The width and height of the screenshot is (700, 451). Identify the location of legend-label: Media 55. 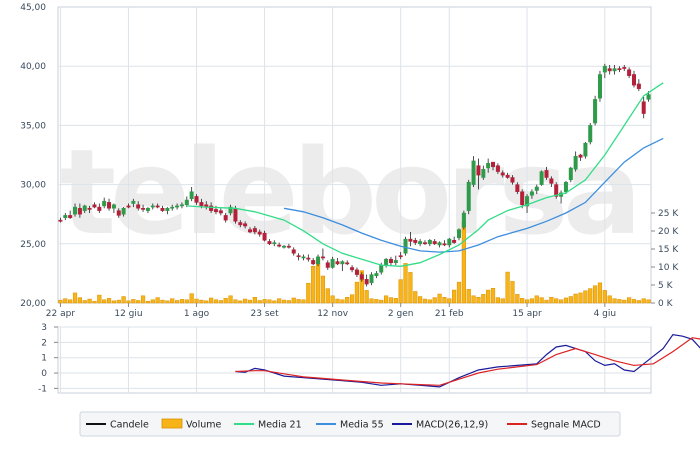
(362, 425).